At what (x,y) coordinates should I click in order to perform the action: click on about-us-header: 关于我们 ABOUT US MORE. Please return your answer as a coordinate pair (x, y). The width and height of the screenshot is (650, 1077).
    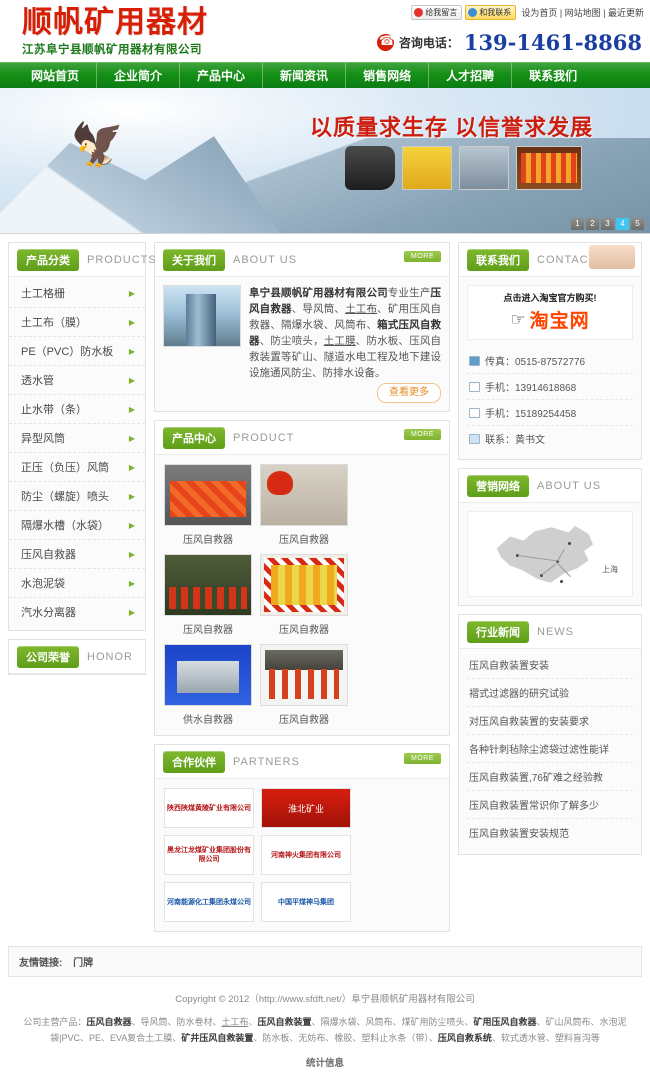
    Looking at the image, I should click on (302, 260).